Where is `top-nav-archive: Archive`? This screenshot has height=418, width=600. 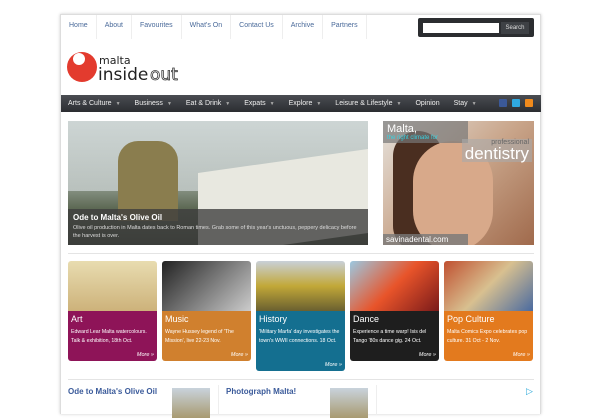
top-nav-archive: Archive is located at coordinates (303, 27).